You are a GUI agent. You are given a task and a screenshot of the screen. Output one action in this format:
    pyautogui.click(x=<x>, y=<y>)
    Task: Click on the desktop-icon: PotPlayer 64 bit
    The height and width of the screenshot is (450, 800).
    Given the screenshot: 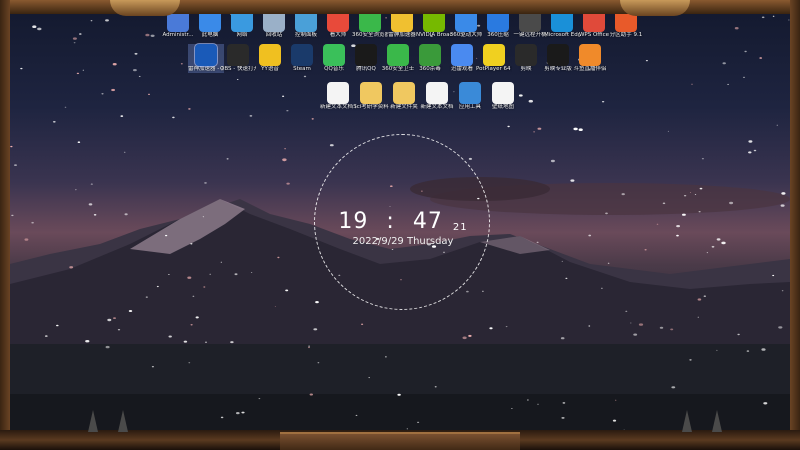 What is the action you would take?
    pyautogui.click(x=494, y=58)
    